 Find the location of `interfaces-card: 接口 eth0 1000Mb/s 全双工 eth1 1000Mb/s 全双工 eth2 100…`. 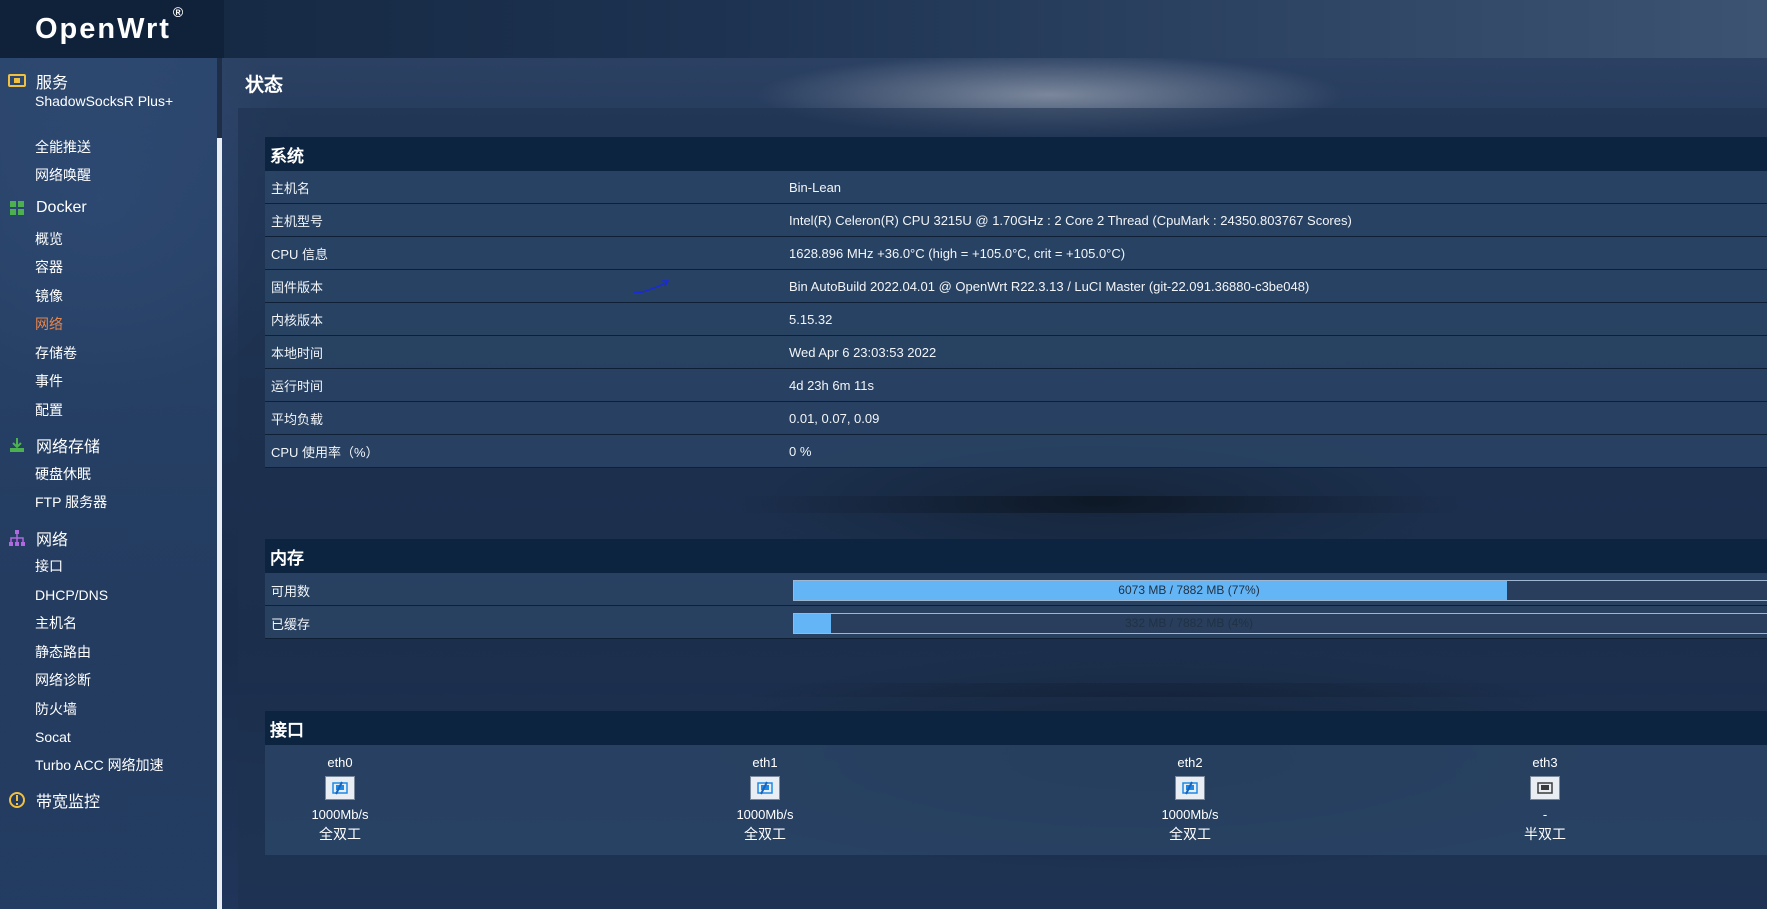

interfaces-card: 接口 eth0 1000Mb/s 全双工 eth1 1000Mb/s 全双工 eth2 100… is located at coordinates (1016, 783).